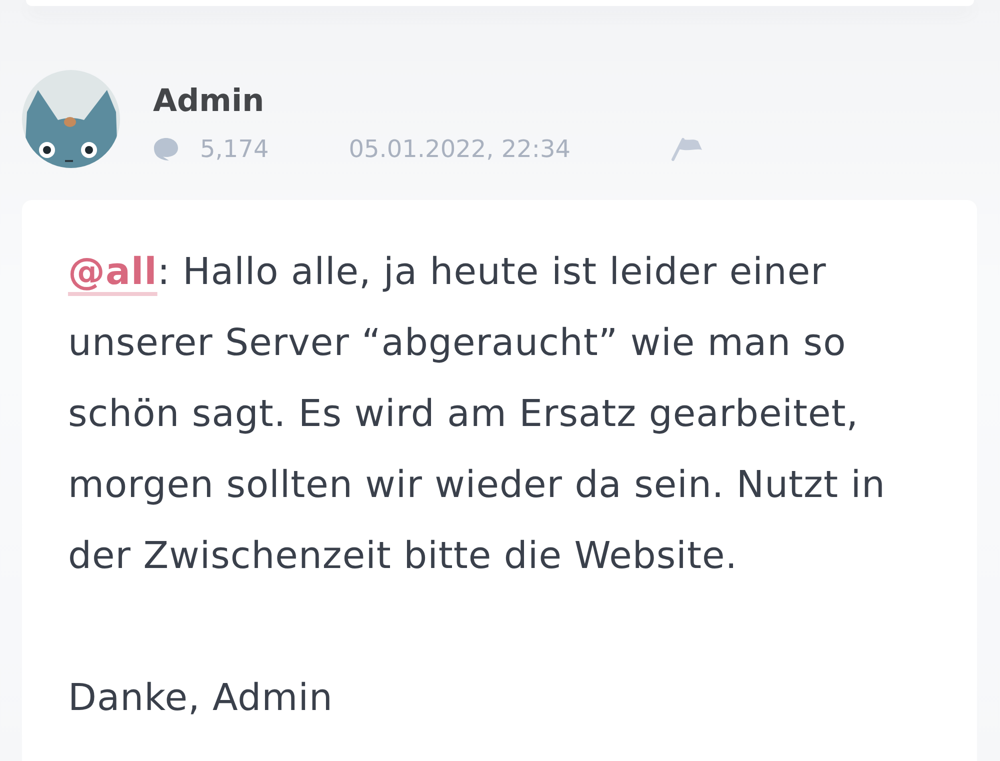 This screenshot has width=1000, height=761. I want to click on author-name-link: Admin, so click(208, 101).